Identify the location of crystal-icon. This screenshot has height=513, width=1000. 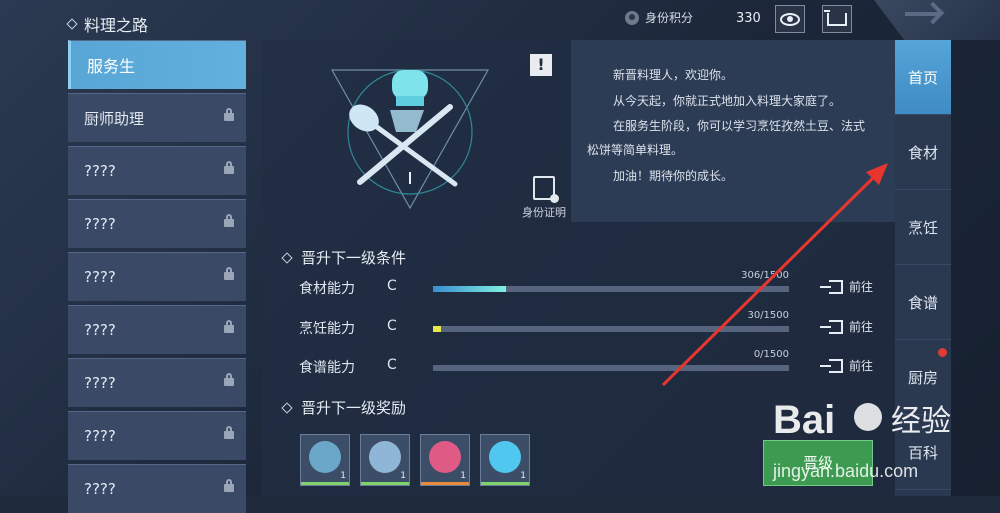
(385, 457).